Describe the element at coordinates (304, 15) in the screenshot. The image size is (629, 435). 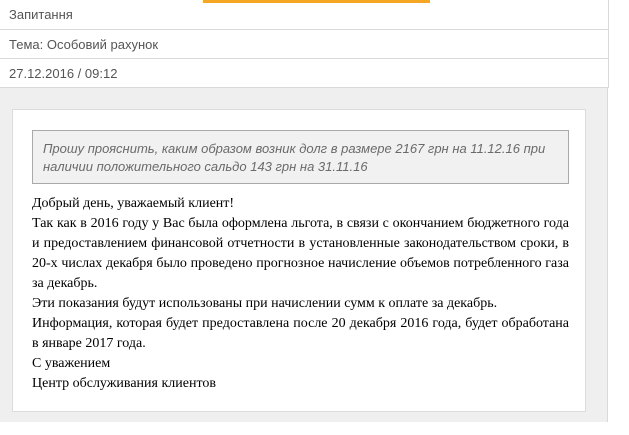
I see `message-title: Запитання` at that location.